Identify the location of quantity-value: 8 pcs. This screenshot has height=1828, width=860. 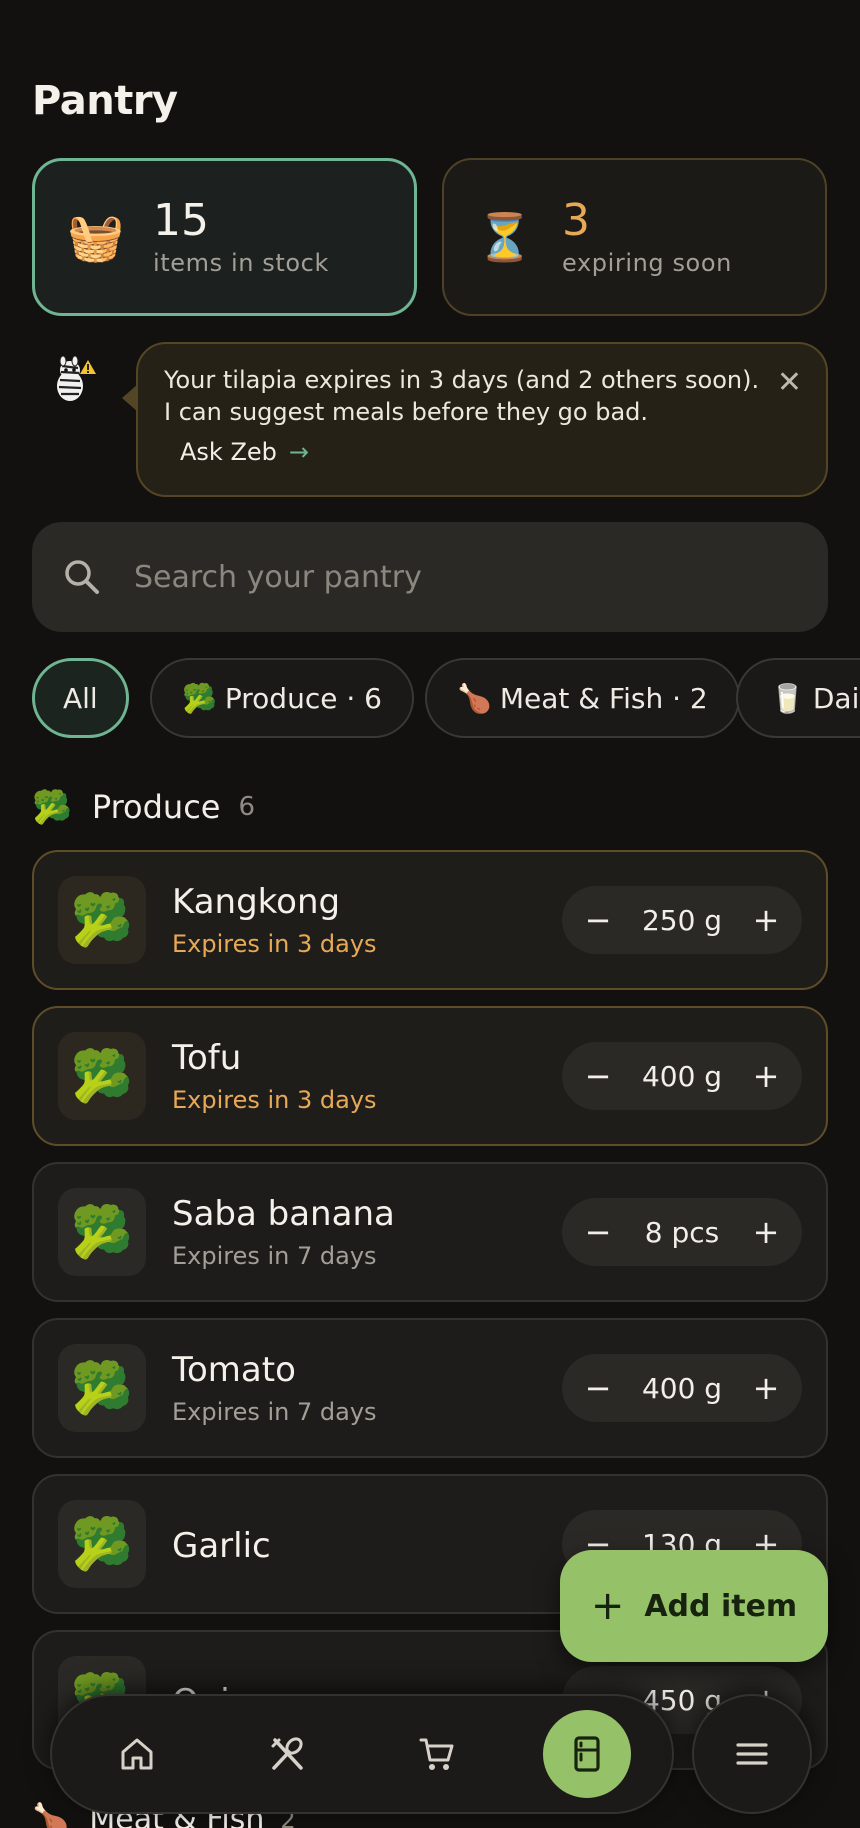
(682, 1232).